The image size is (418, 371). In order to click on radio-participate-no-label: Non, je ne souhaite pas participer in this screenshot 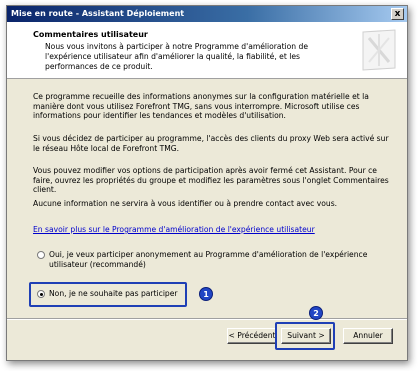, I will do `click(119, 294)`.